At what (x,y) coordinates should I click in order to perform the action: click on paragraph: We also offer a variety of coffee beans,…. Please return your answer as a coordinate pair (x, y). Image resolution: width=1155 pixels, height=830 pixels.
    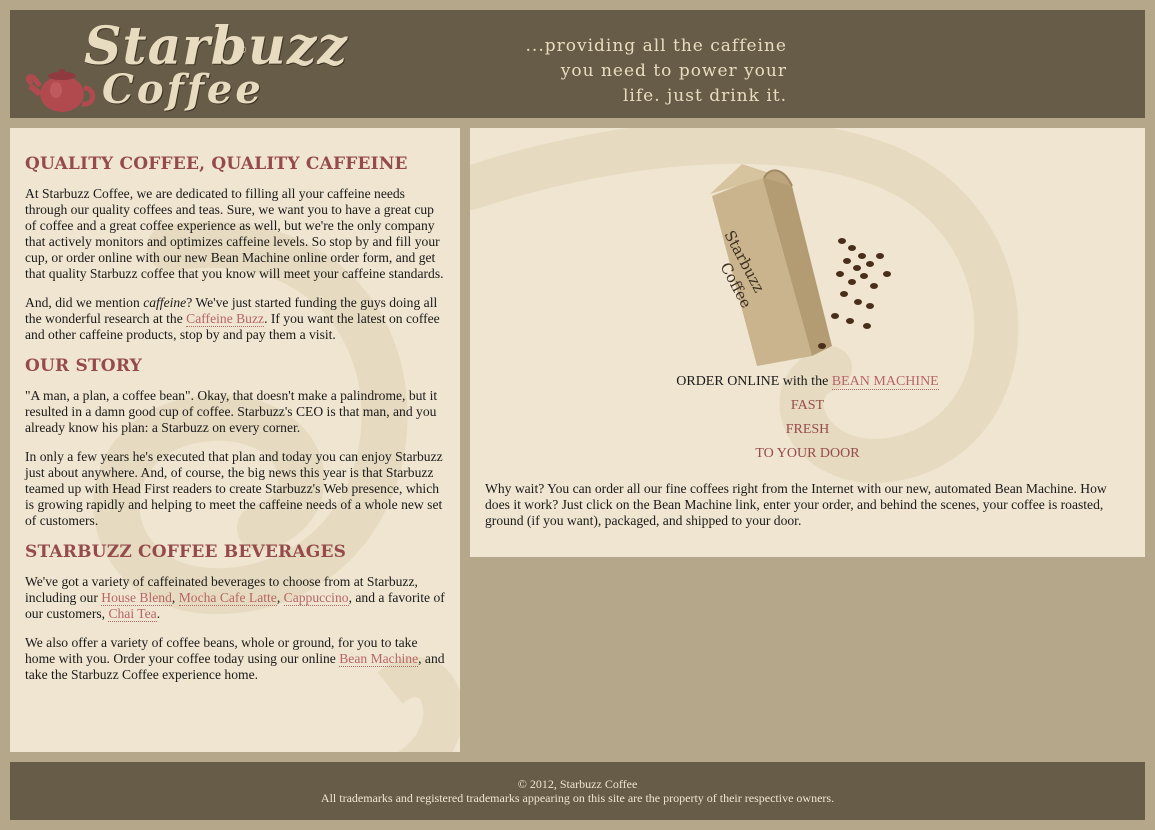
    Looking at the image, I should click on (235, 658).